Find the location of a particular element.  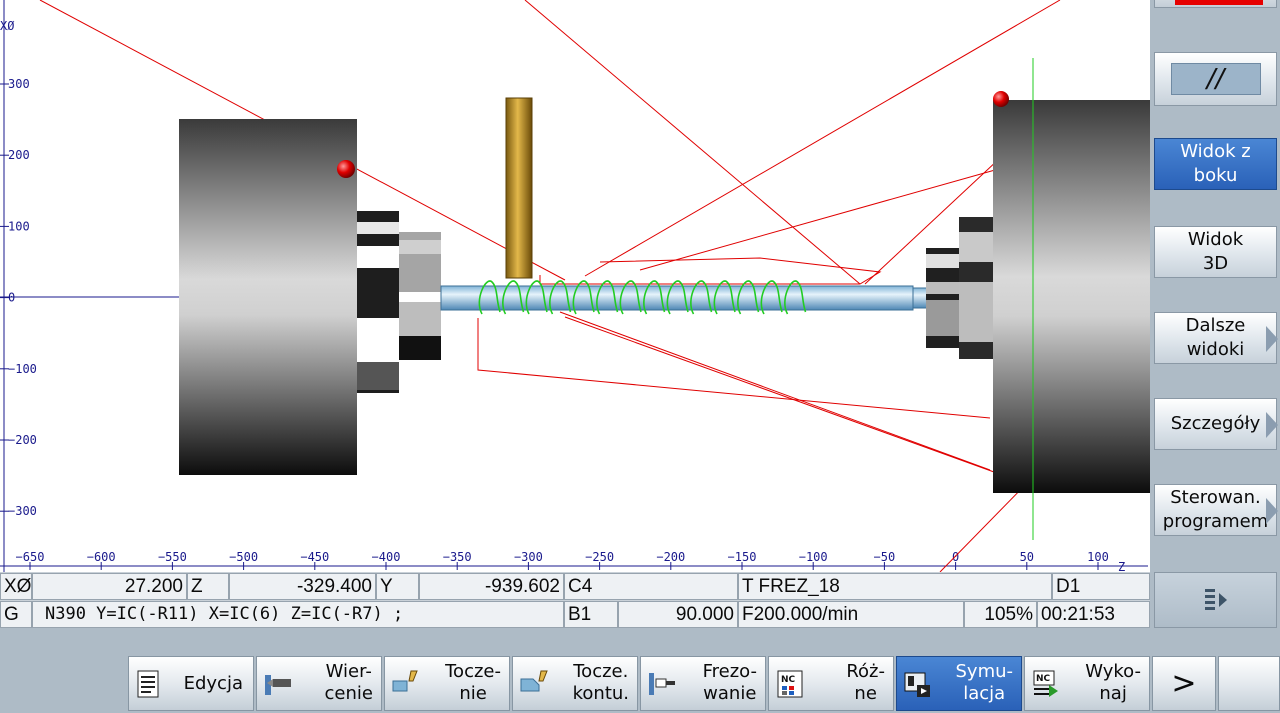

milling-label: Frezo- wanie is located at coordinates (729, 682).